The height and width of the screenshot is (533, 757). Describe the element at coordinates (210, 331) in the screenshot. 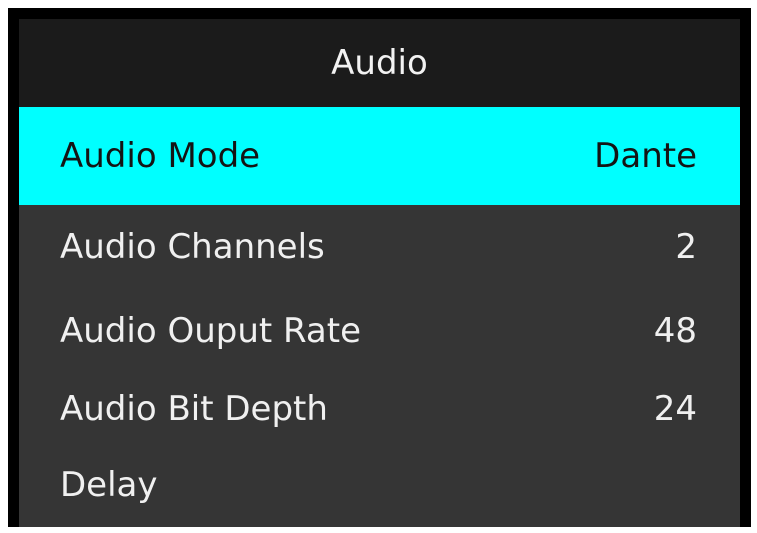

I see `menu-item-label: Audio Ouput Rate` at that location.